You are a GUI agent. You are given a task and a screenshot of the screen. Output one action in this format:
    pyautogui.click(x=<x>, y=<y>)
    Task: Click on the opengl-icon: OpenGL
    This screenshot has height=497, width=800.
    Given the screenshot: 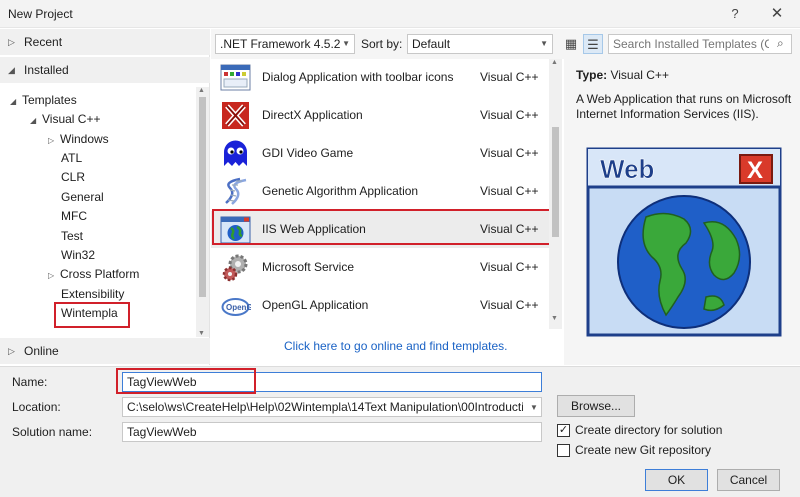 What is the action you would take?
    pyautogui.click(x=236, y=307)
    